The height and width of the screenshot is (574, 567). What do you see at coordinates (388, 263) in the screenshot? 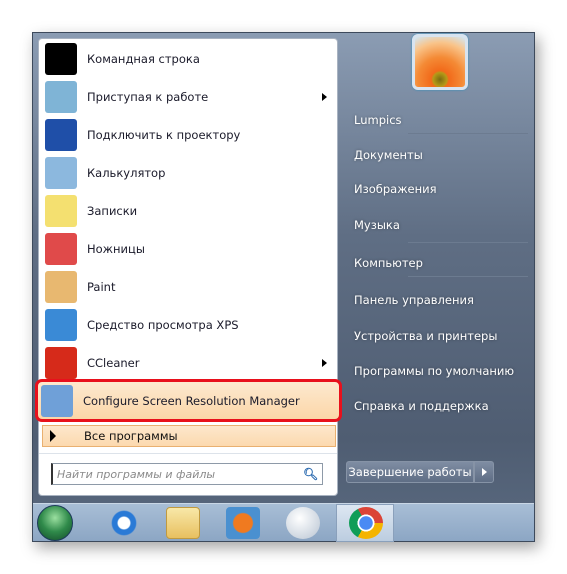
I see `place-link: Компьютер` at bounding box center [388, 263].